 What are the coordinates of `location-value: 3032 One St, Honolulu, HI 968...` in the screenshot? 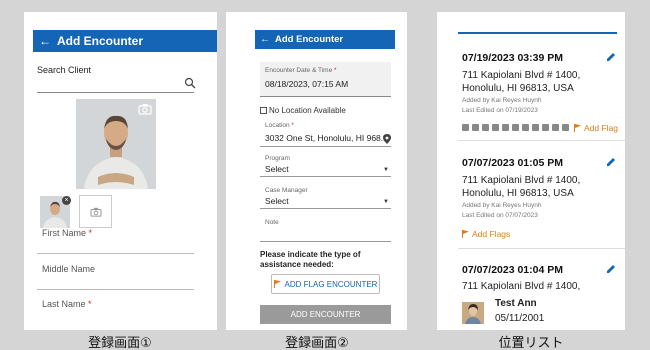 It's located at (326, 138).